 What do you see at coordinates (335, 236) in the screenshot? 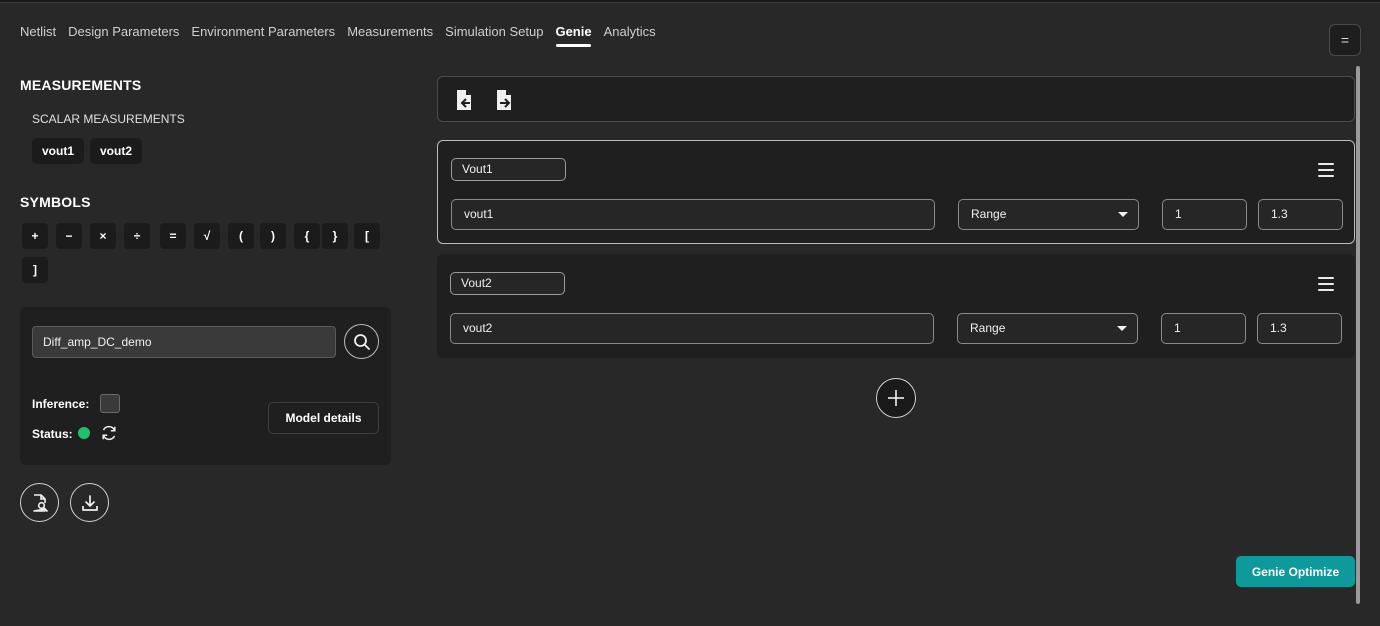
I see `symbol-close-brace: }` at bounding box center [335, 236].